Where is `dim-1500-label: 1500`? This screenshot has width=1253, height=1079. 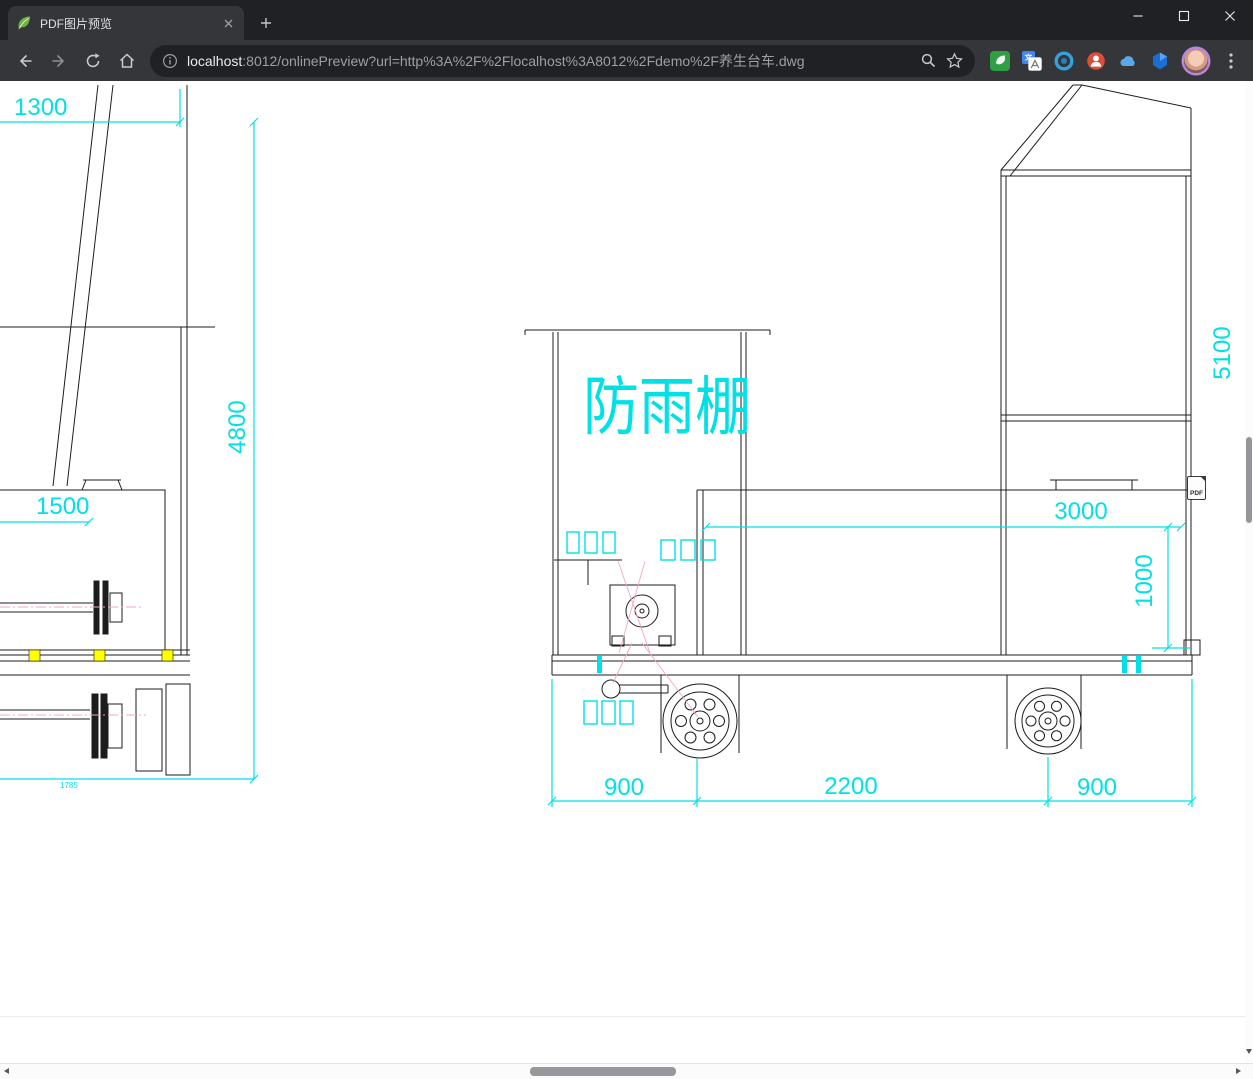 dim-1500-label: 1500 is located at coordinates (62, 506).